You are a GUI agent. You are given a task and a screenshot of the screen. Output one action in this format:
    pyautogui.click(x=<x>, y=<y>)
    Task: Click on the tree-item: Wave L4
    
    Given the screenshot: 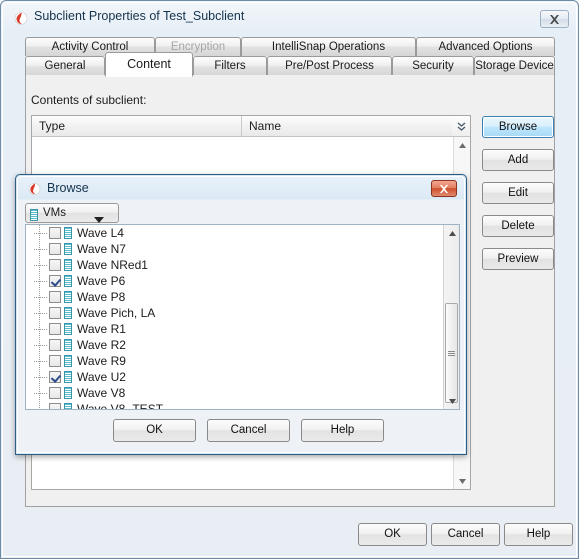 What is the action you would take?
    pyautogui.click(x=242, y=233)
    